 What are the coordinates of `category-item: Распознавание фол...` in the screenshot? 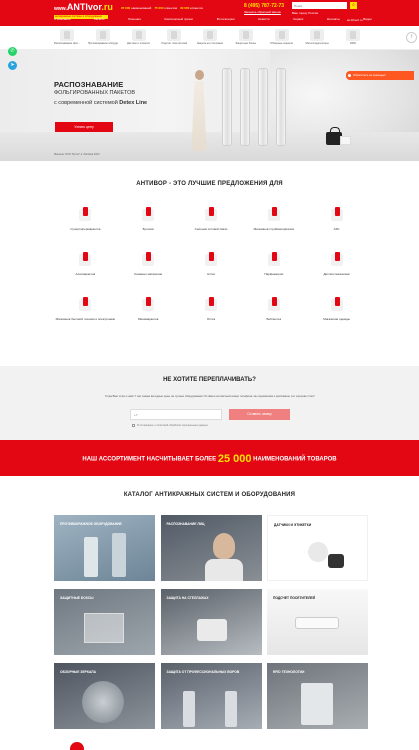 It's located at (67, 38).